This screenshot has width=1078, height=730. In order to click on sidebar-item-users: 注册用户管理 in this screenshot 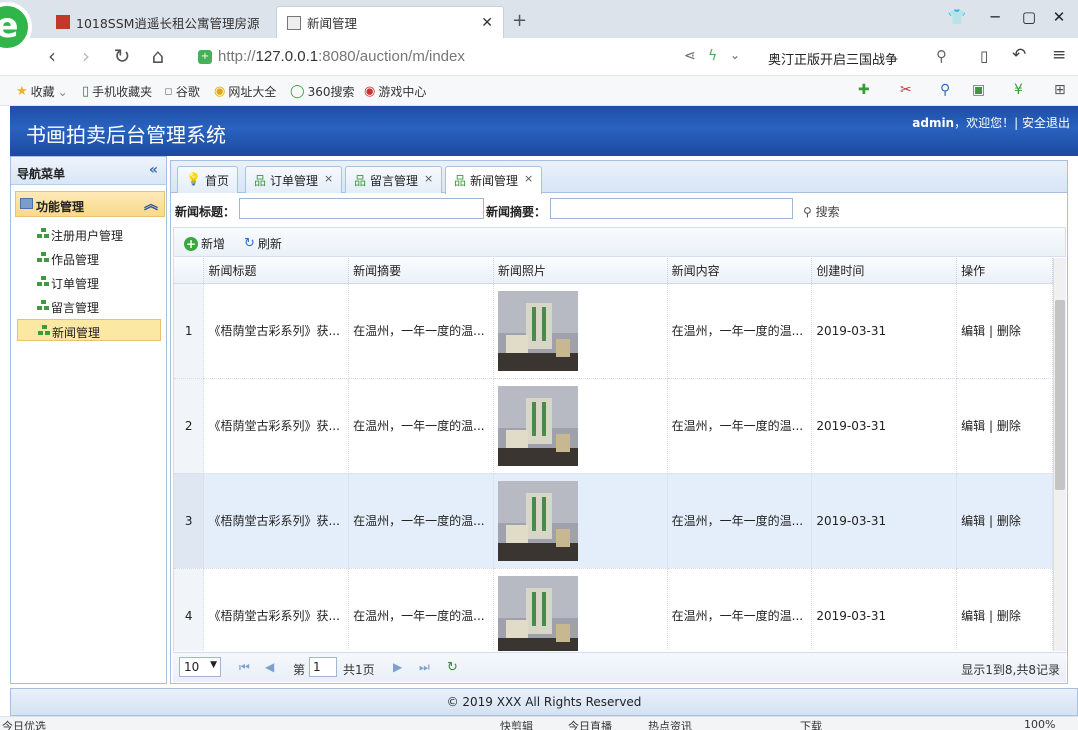, I will do `click(89, 234)`.